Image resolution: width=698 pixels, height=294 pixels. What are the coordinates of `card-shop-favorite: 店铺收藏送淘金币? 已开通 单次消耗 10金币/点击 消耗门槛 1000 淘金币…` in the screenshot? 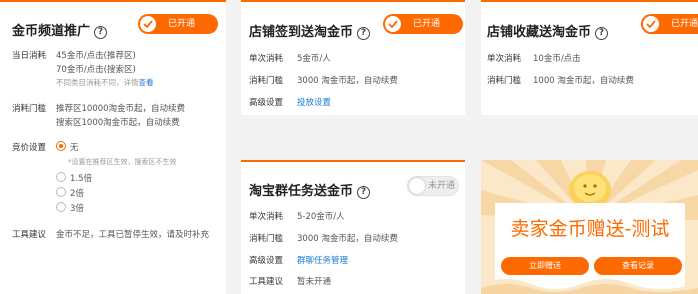 It's located at (589, 57).